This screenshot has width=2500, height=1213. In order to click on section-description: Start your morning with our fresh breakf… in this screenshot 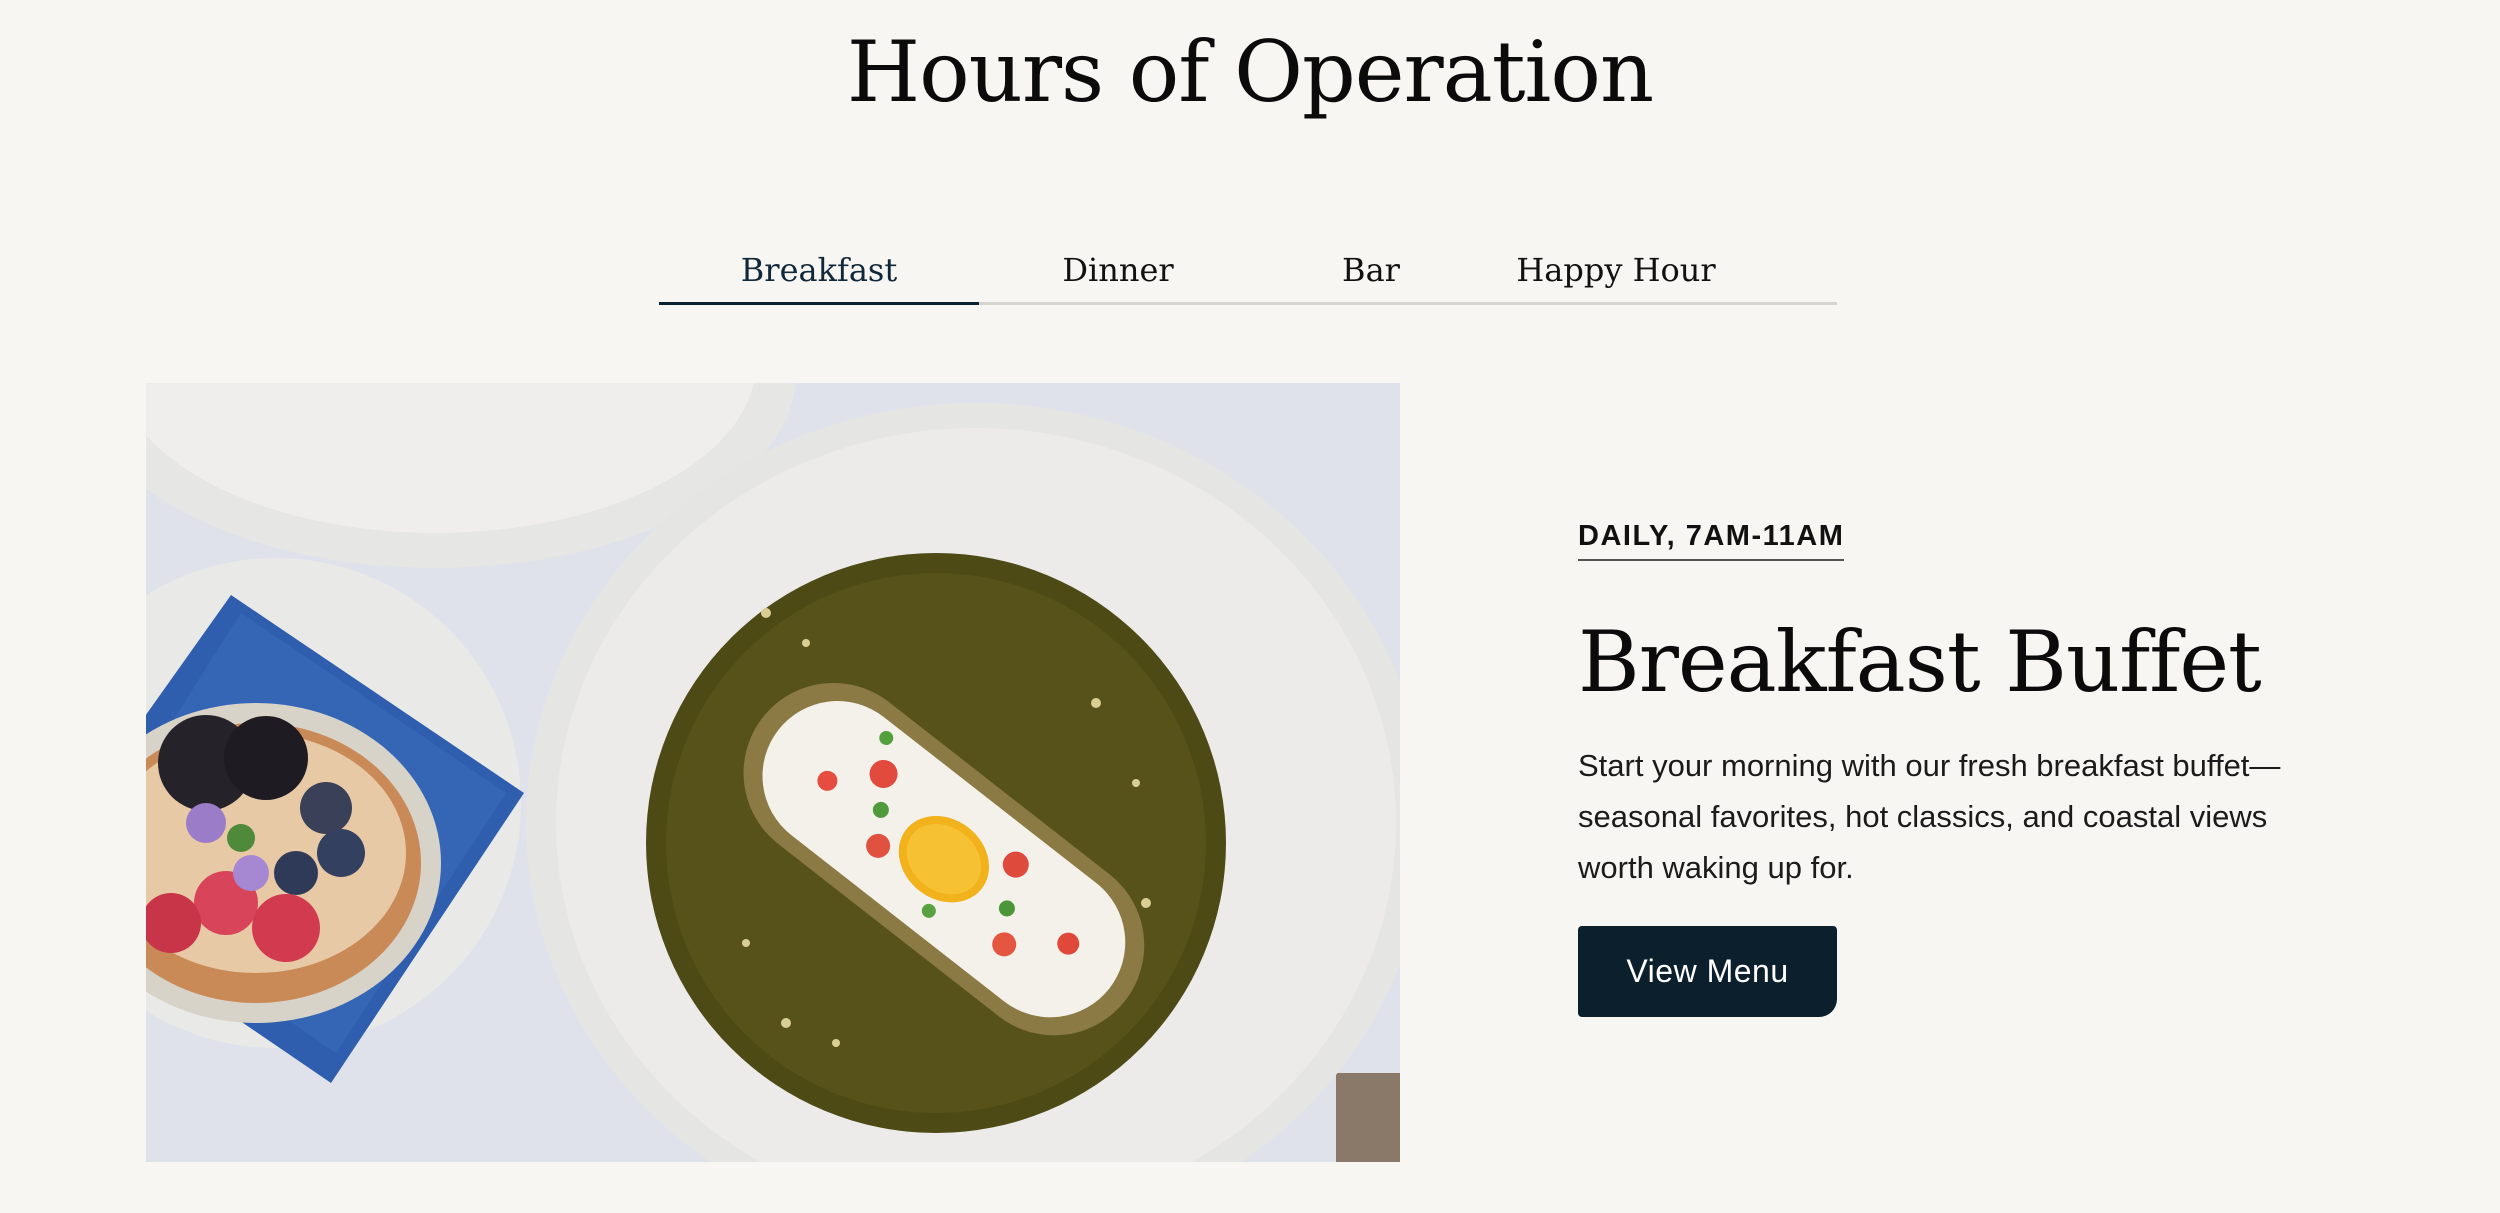, I will do `click(1929, 816)`.